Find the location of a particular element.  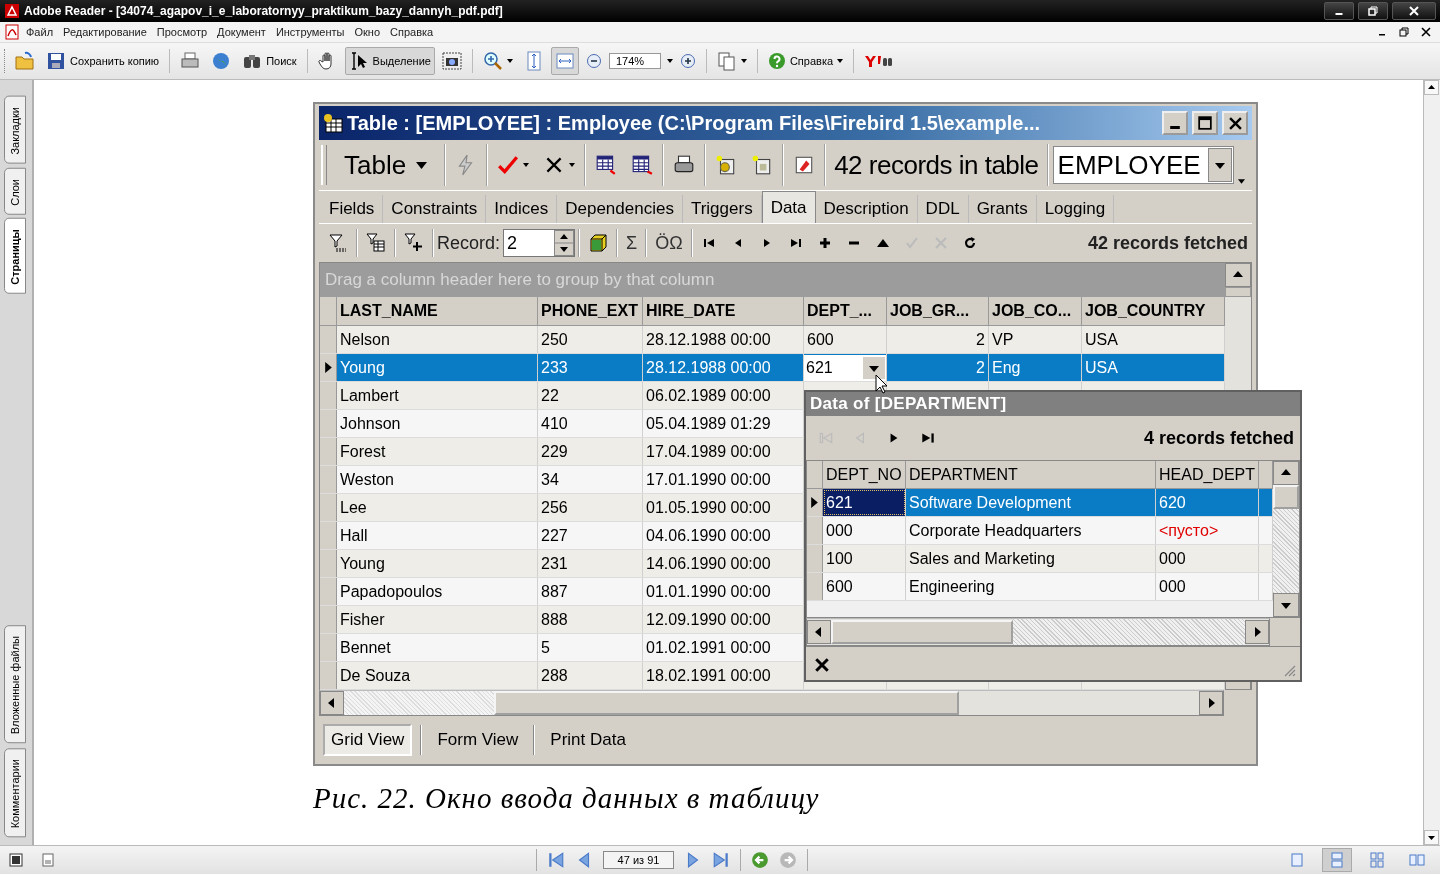

first-page-icon is located at coordinates (555, 860).